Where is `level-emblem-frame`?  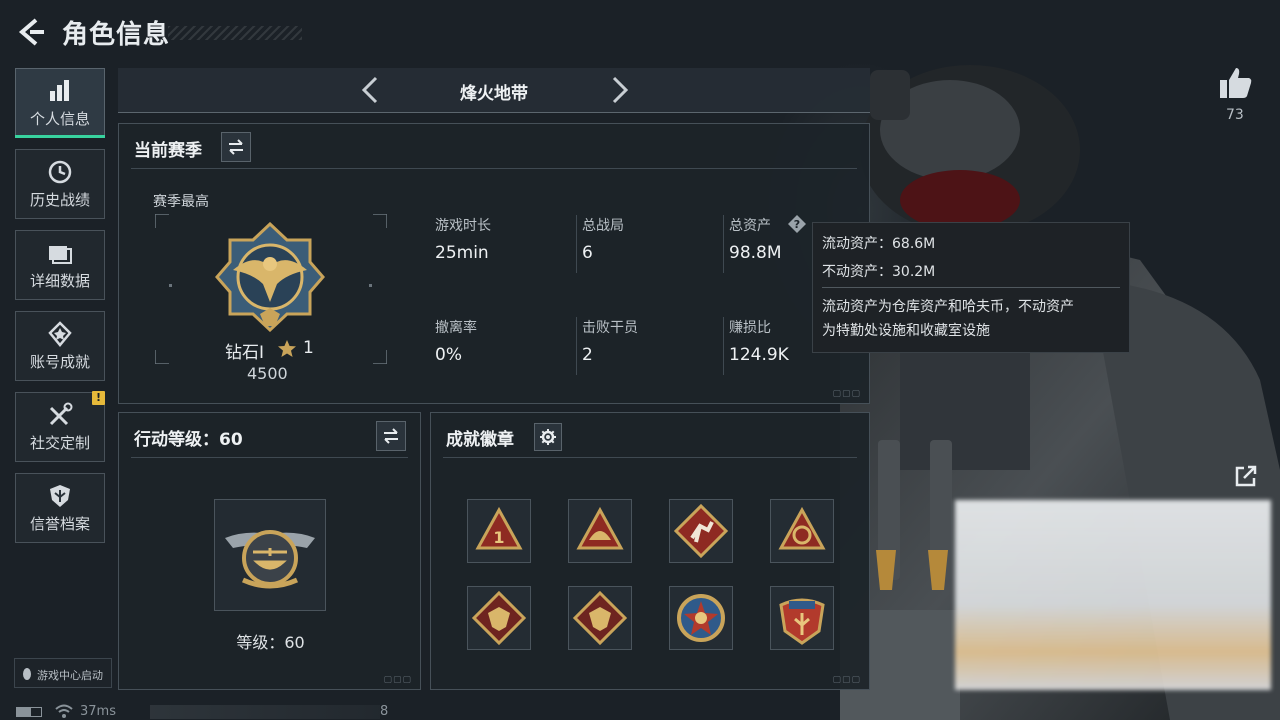 level-emblem-frame is located at coordinates (270, 555).